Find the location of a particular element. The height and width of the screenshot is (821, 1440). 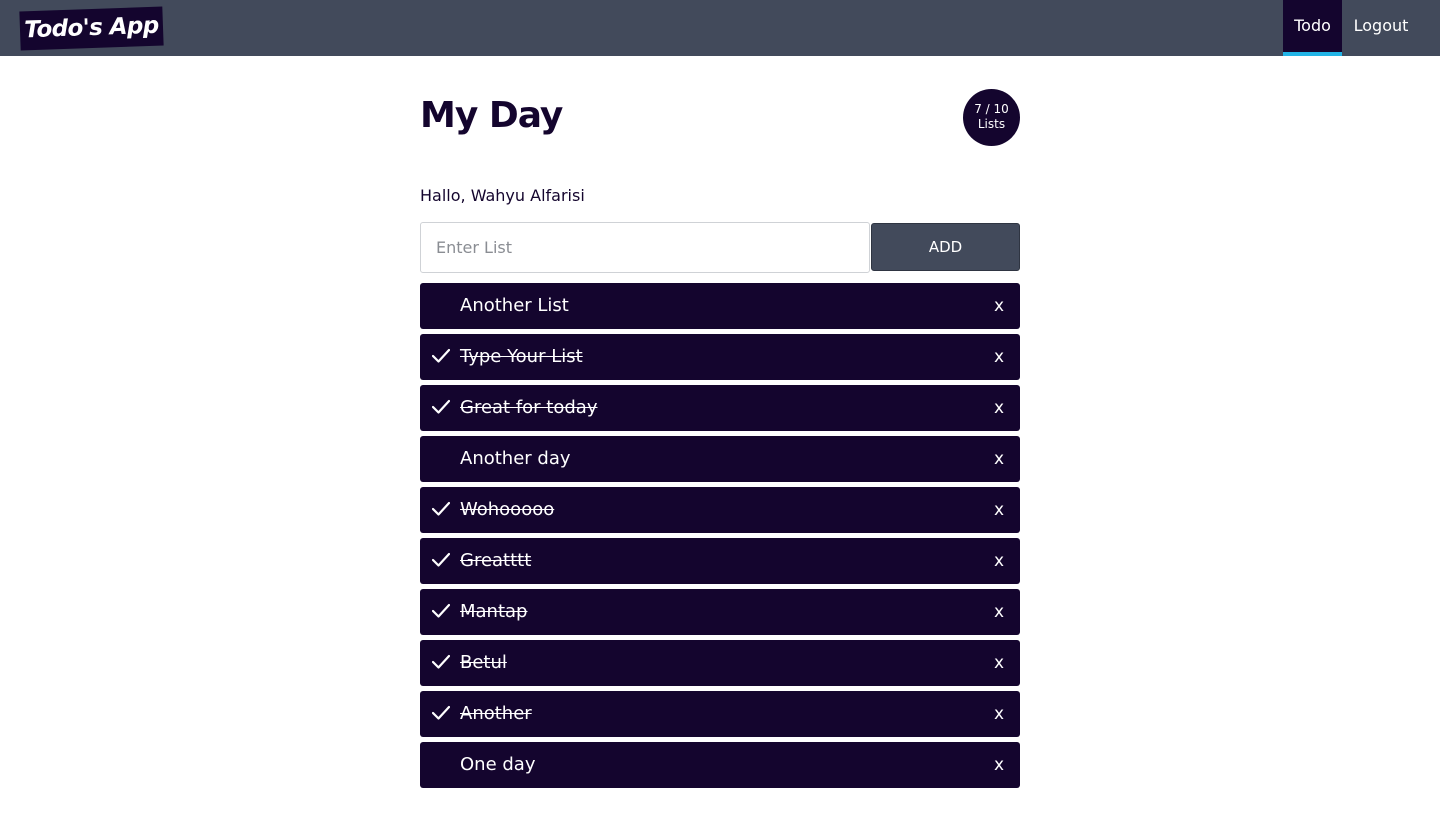

todo-text: Betul is located at coordinates (483, 662).